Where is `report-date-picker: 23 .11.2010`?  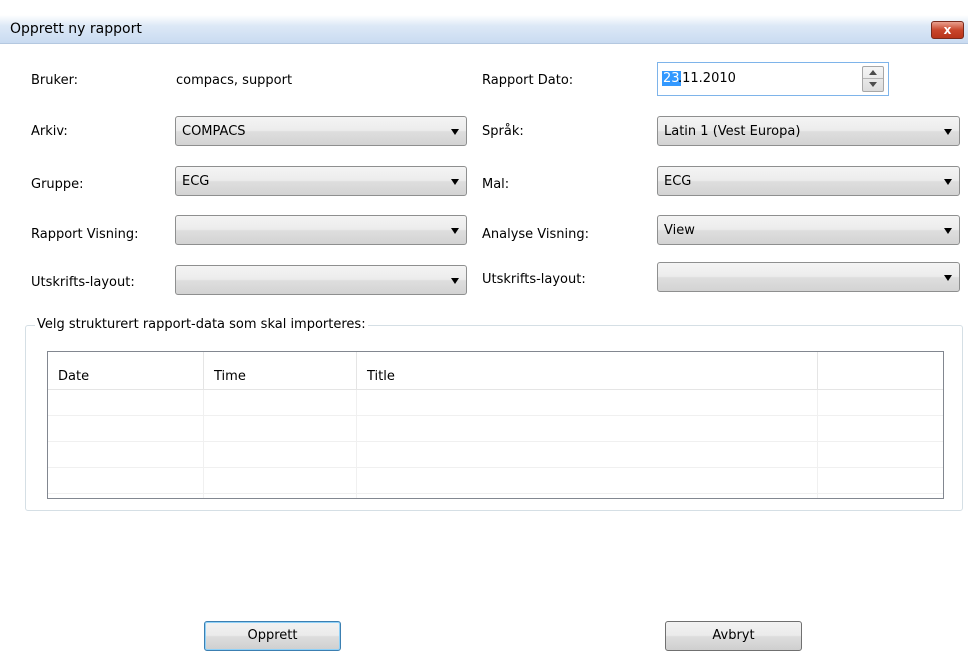 report-date-picker: 23 .11.2010 is located at coordinates (773, 79).